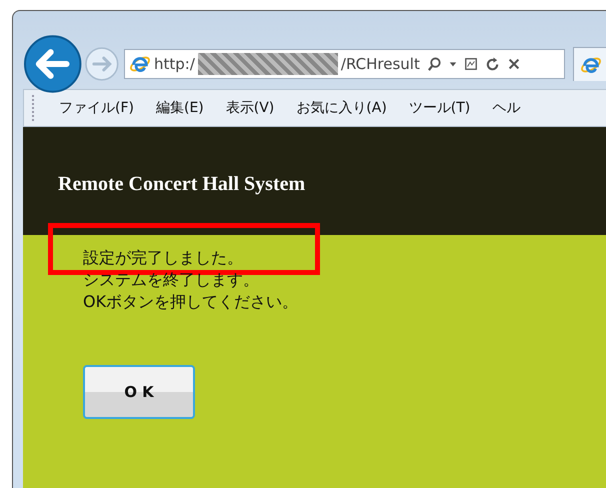  Describe the element at coordinates (163, 257) in the screenshot. I see `message-text: 設定が完了しました。` at that location.